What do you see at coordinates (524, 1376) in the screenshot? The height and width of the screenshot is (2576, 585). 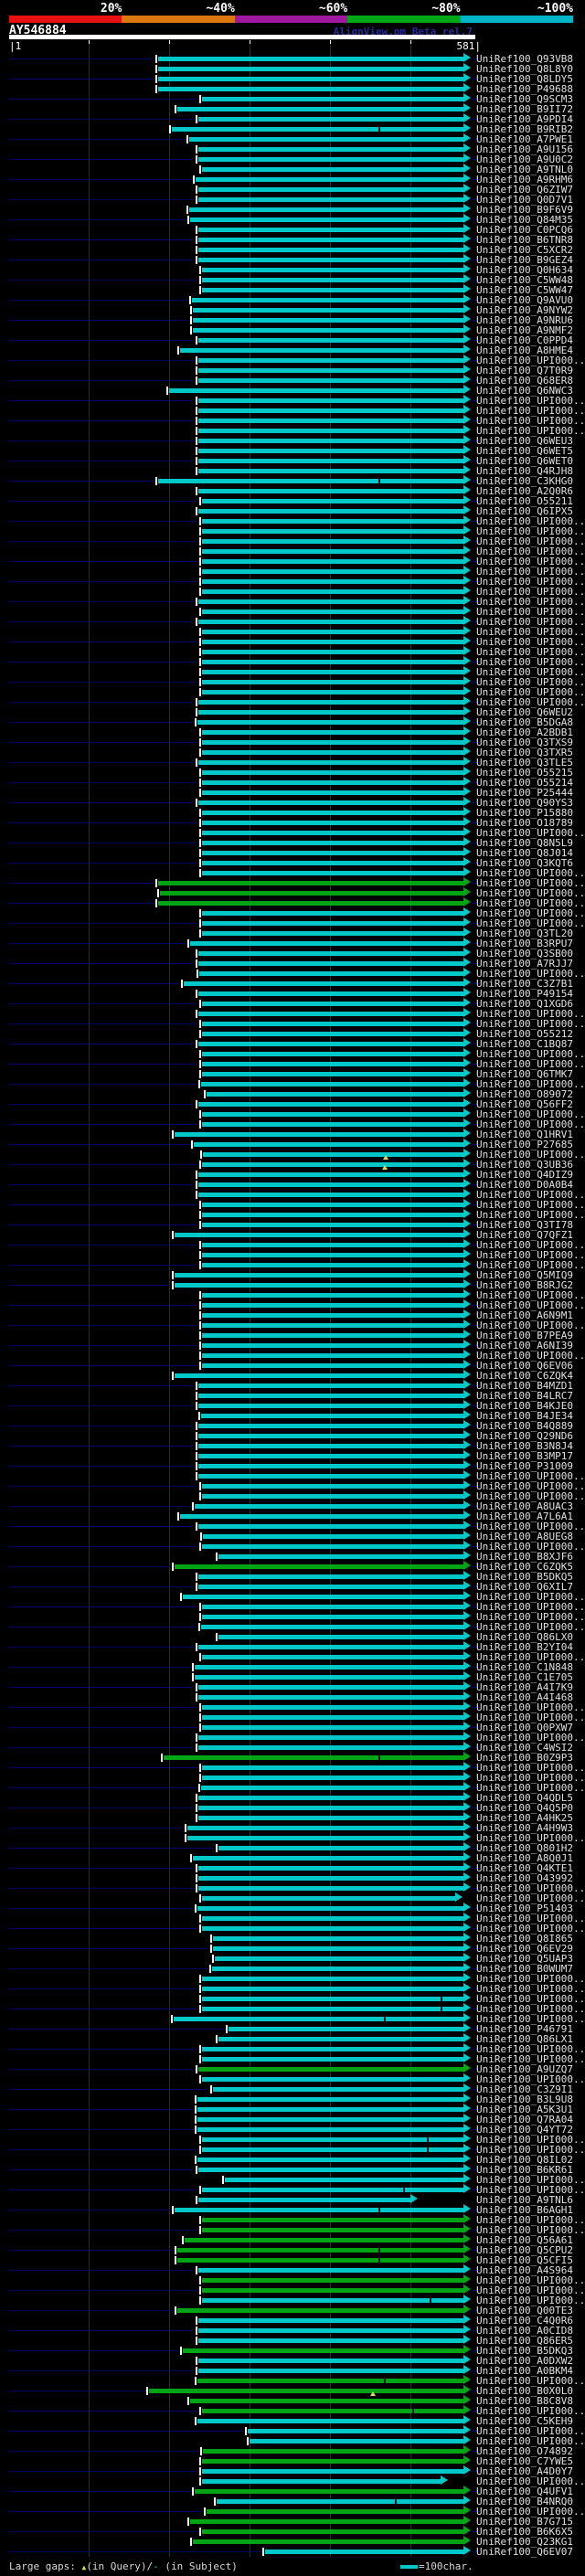 I see `hit-label: UniRef100_C6ZQK4` at bounding box center [524, 1376].